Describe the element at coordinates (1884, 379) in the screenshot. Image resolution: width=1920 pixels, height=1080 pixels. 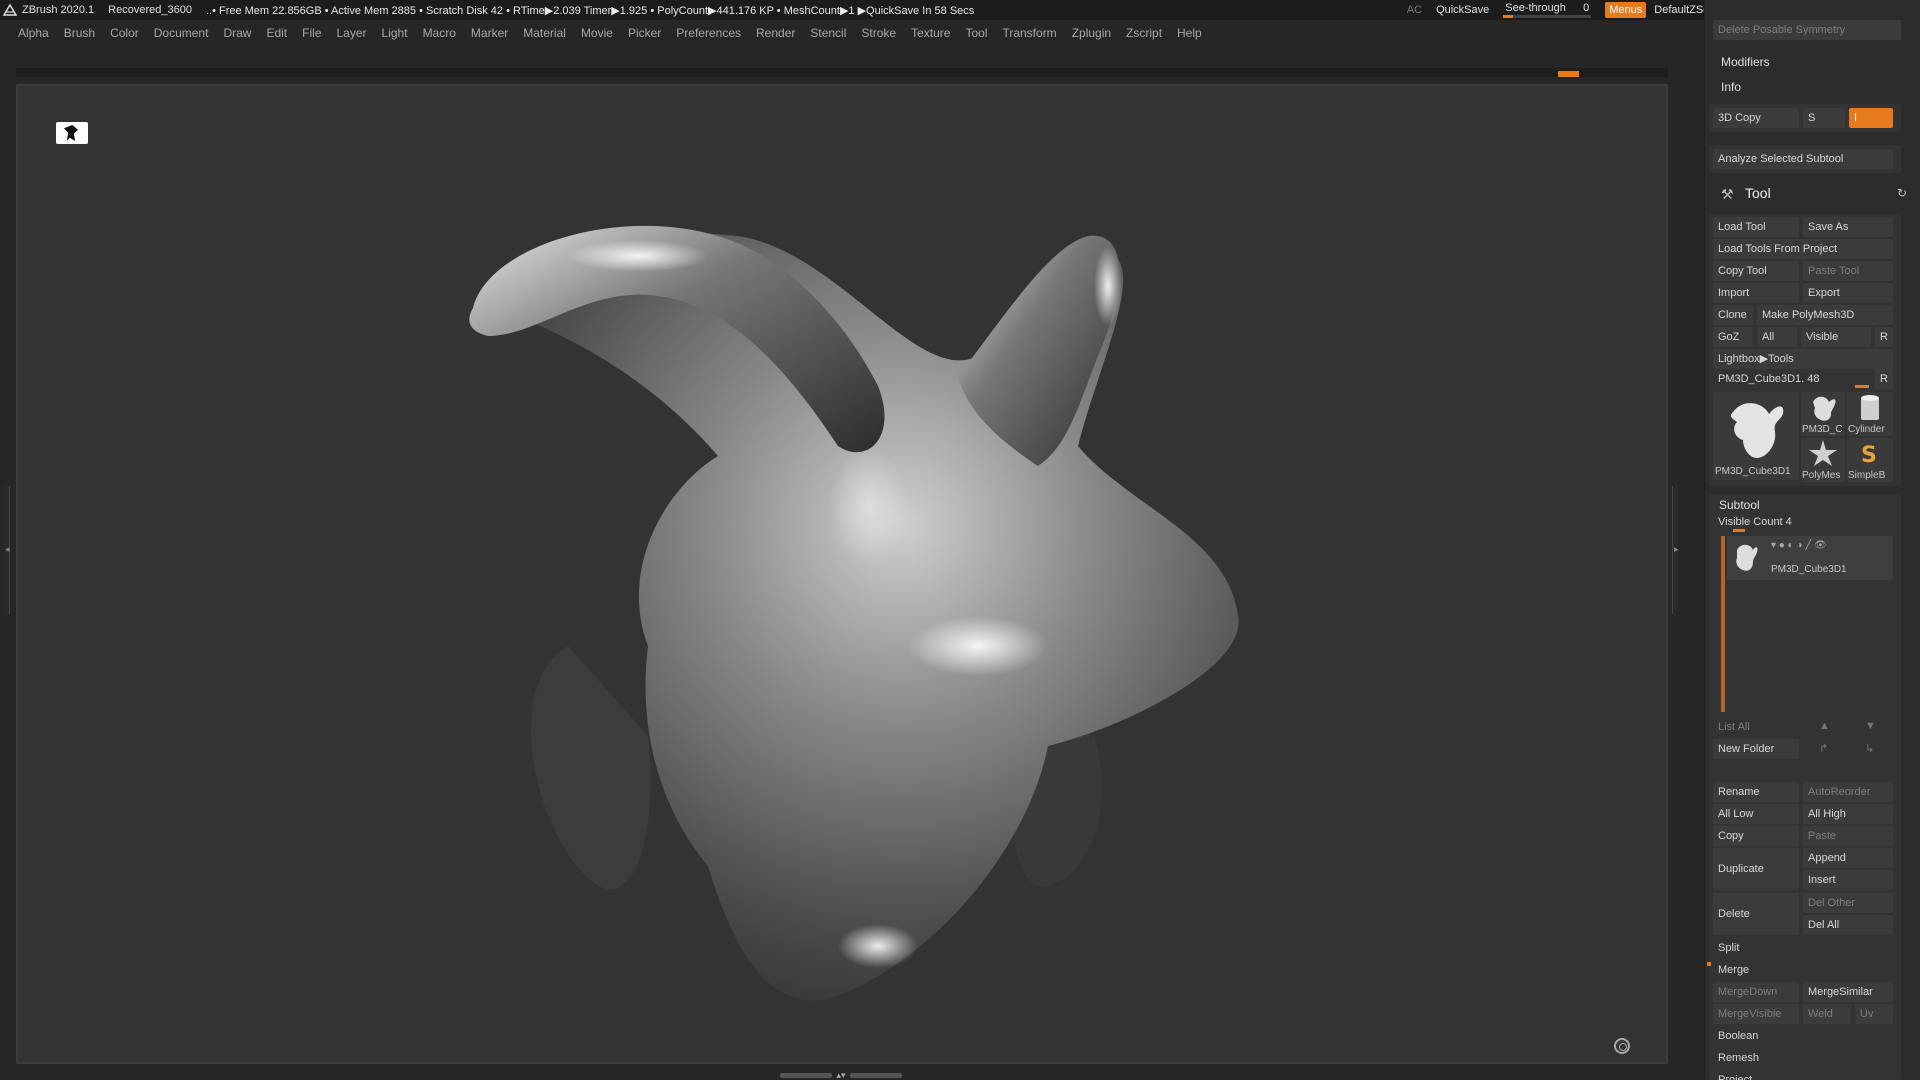
I see `current-tool-r-button: R` at that location.